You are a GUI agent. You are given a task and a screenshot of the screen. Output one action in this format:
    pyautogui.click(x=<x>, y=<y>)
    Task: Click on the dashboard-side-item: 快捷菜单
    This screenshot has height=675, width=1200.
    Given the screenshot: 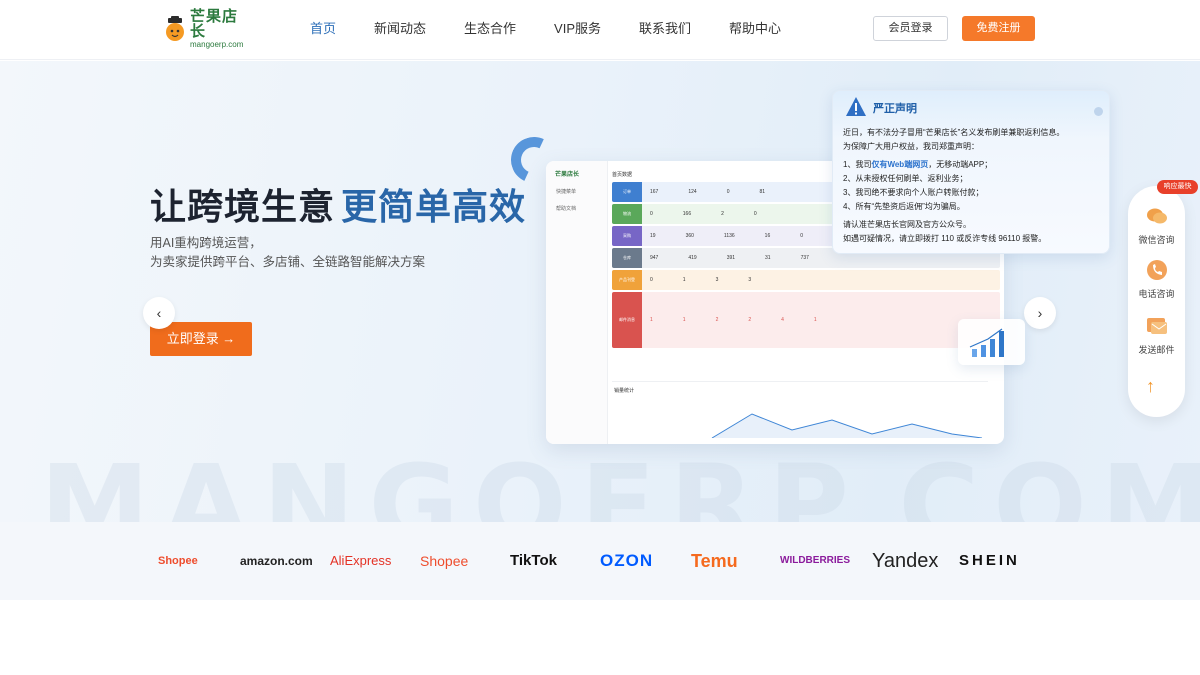 What is the action you would take?
    pyautogui.click(x=566, y=192)
    